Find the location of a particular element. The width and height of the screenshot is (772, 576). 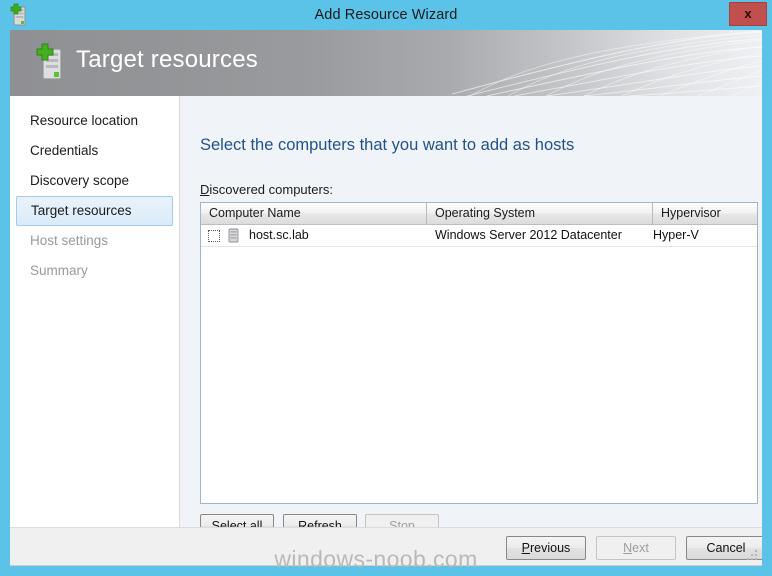

button-text-suffix: ext is located at coordinates (640, 548).